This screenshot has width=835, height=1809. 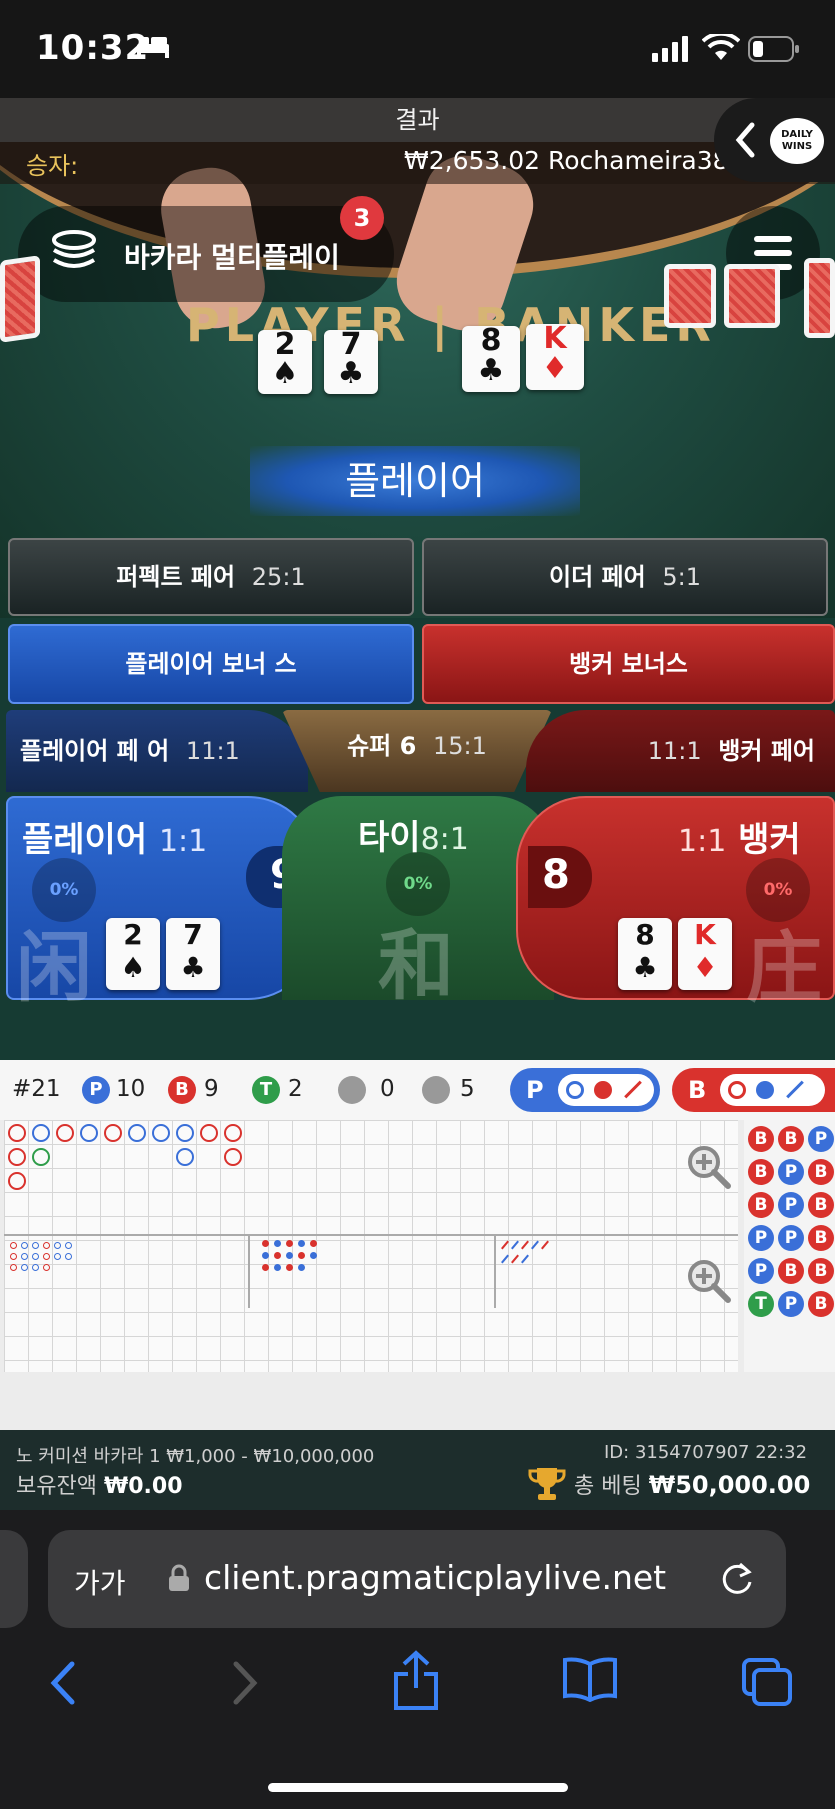 I want to click on banker-bet: 1:1 뱅커 8 0% 8 ♣ K ♦ 庄, so click(x=675, y=904).